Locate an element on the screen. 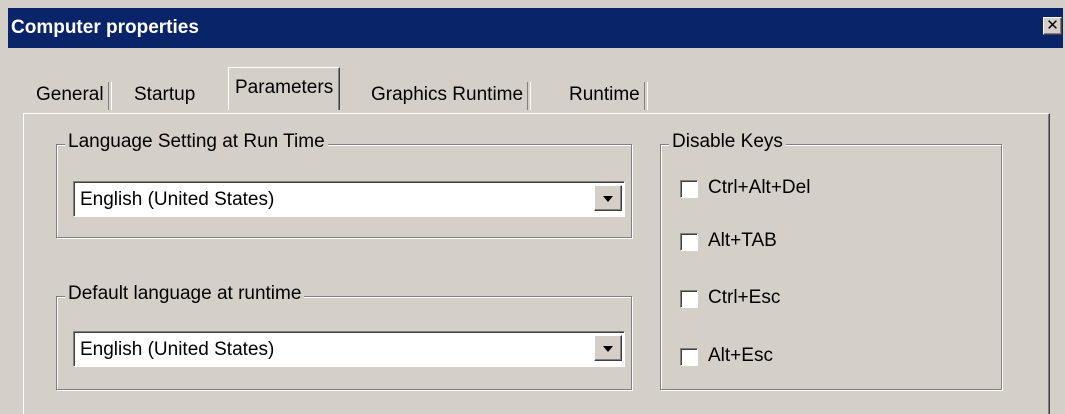 Image resolution: width=1065 pixels, height=414 pixels. close-icon: ✕ is located at coordinates (1052, 26).